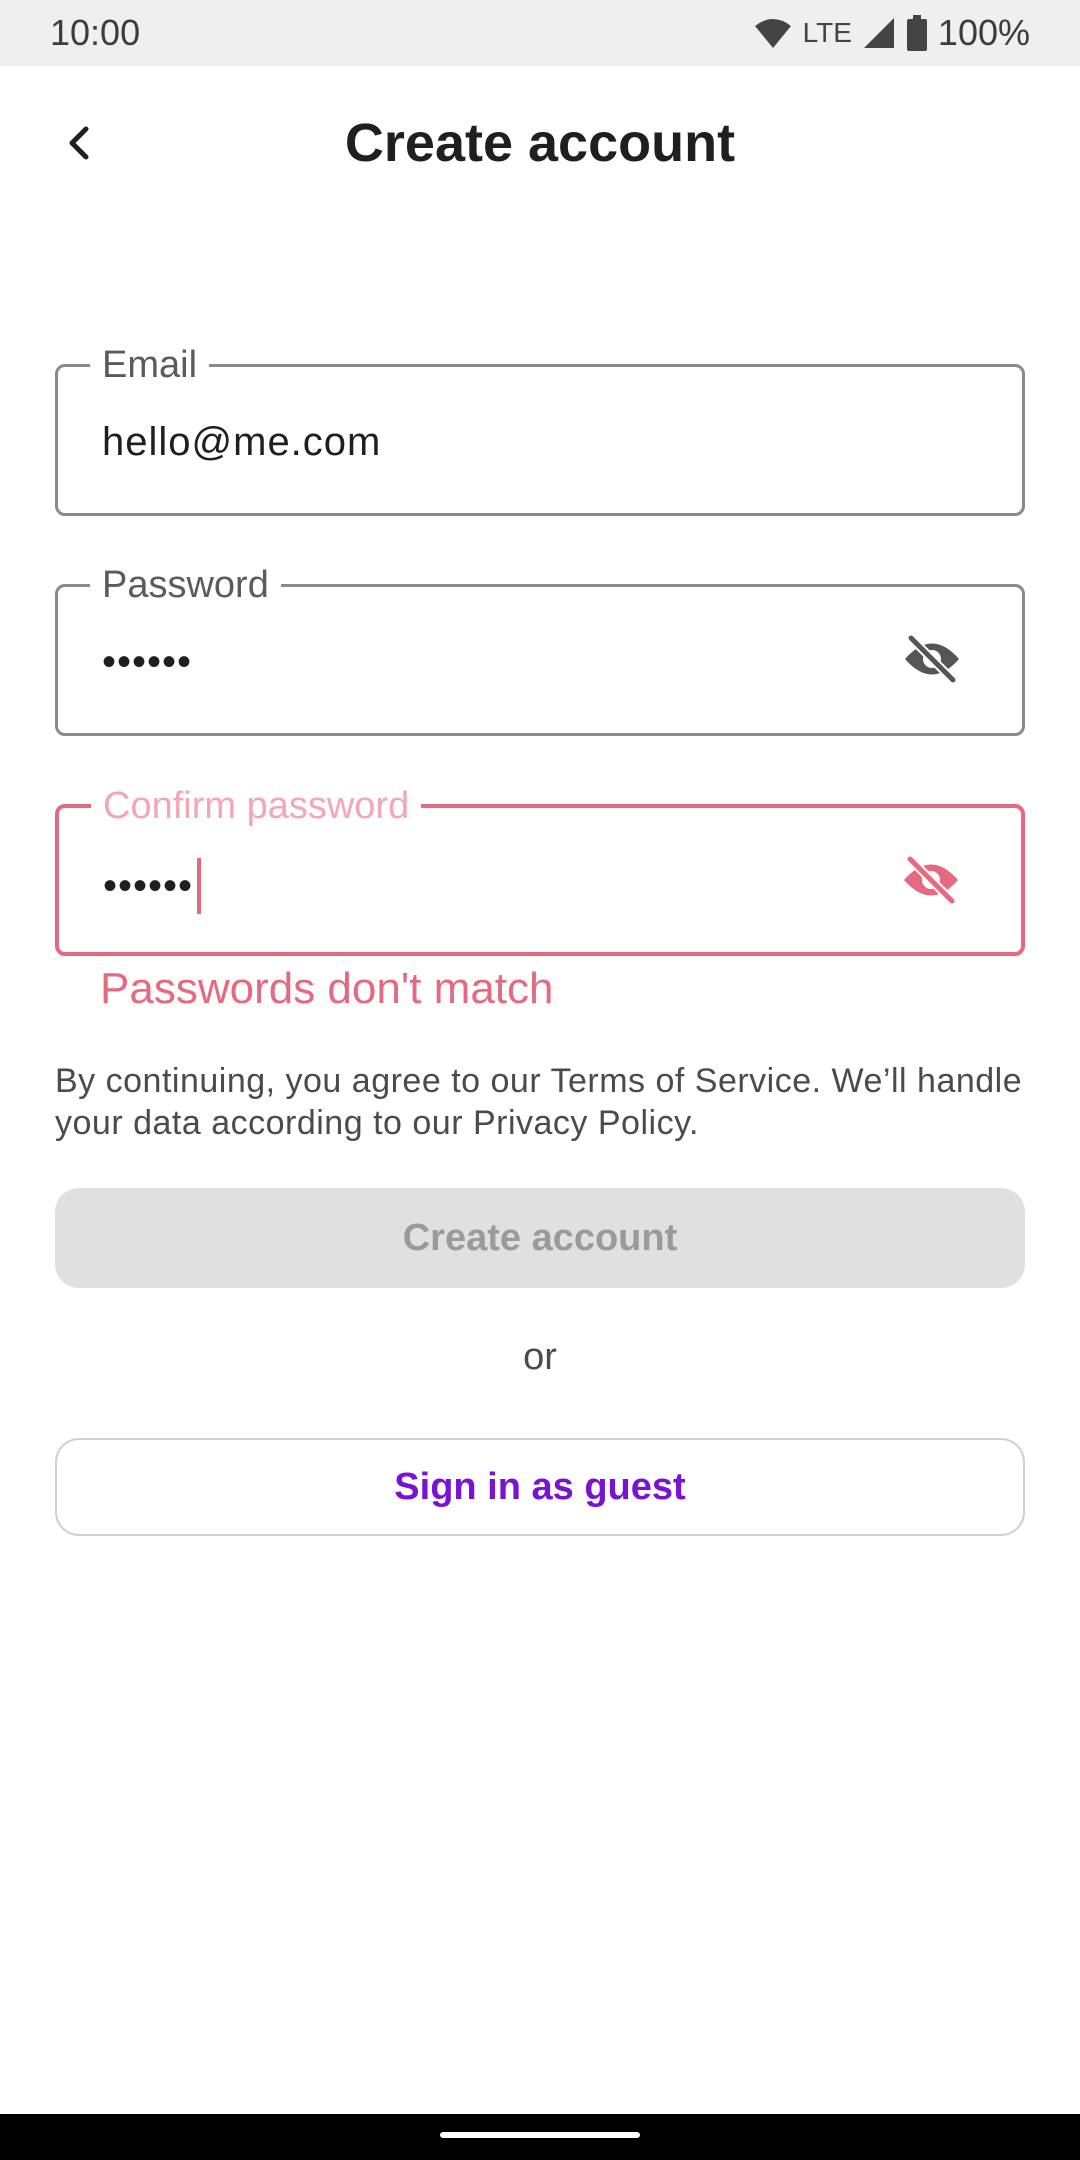 The height and width of the screenshot is (2160, 1080). What do you see at coordinates (773, 33) in the screenshot?
I see `wifi-icon` at bounding box center [773, 33].